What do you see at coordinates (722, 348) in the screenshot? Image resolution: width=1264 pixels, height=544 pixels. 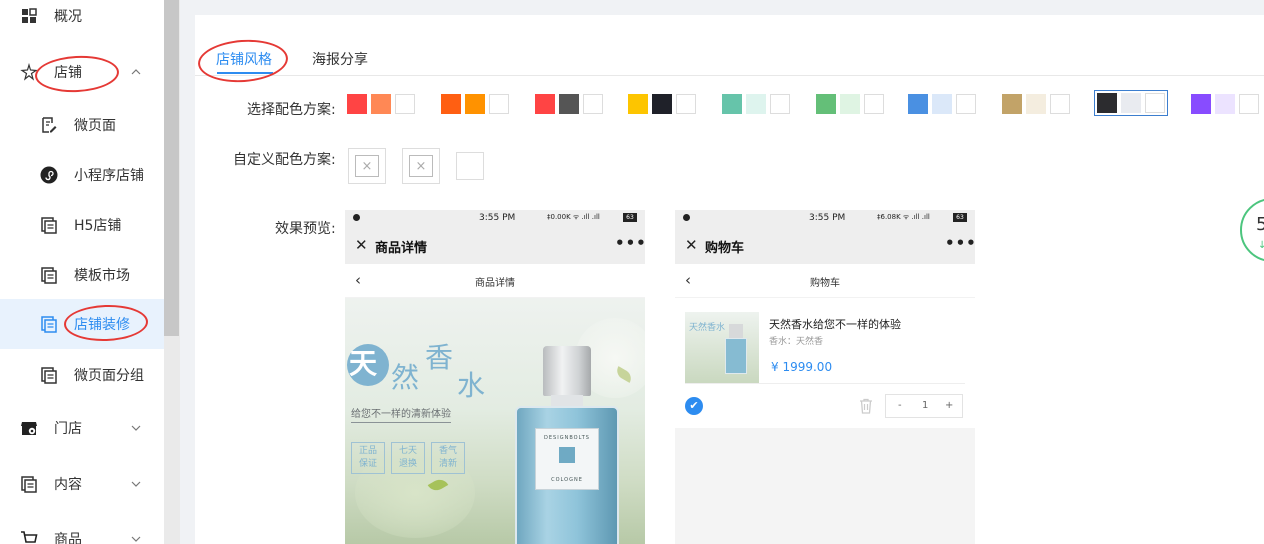 I see `cart-item-thumbnail: 天然香水` at bounding box center [722, 348].